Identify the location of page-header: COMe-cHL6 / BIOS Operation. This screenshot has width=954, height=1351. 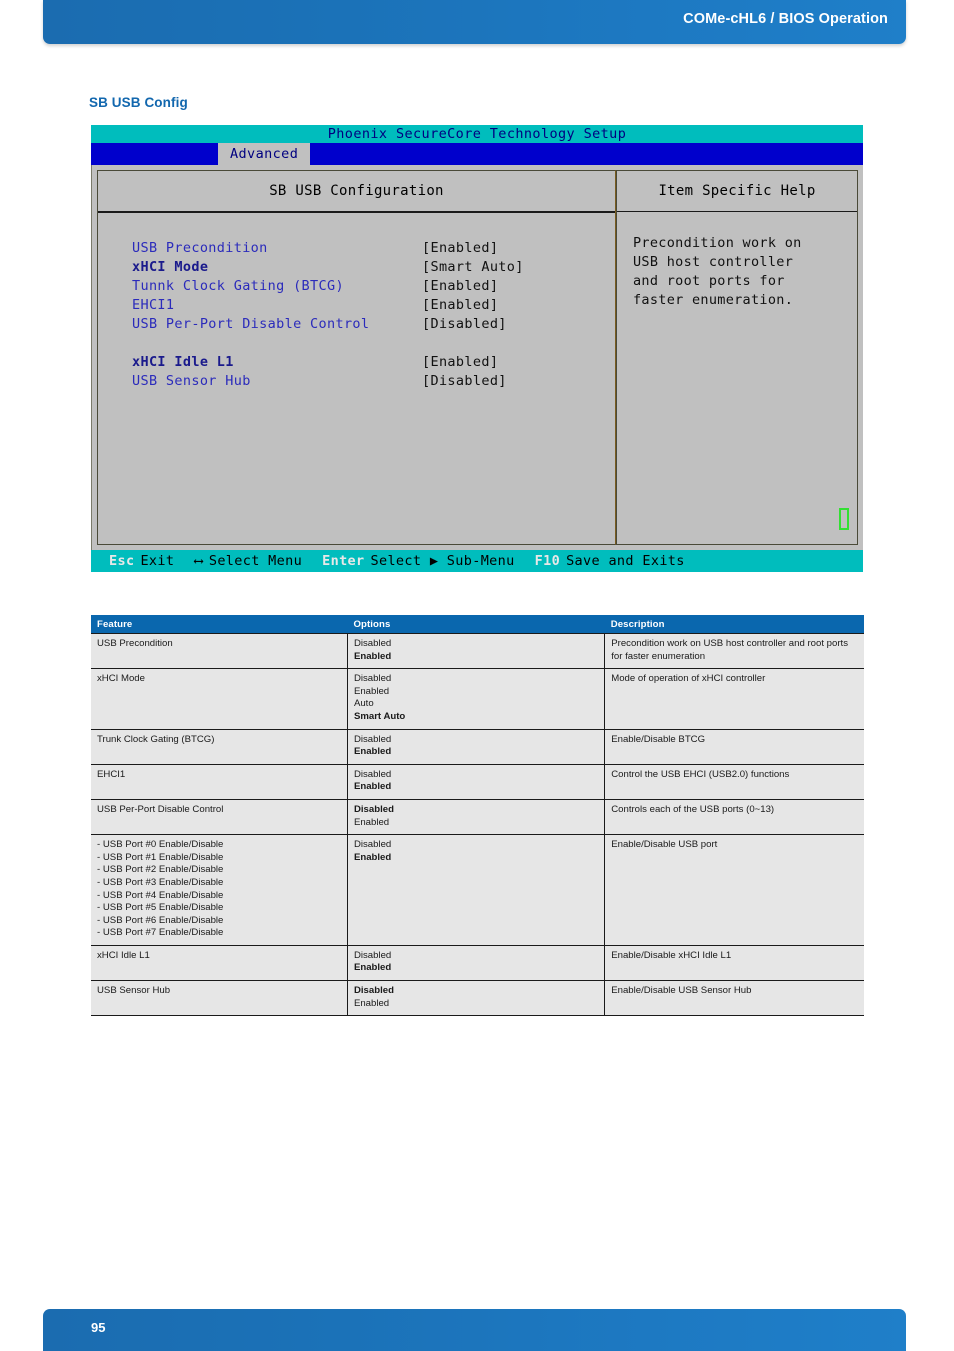
(474, 22).